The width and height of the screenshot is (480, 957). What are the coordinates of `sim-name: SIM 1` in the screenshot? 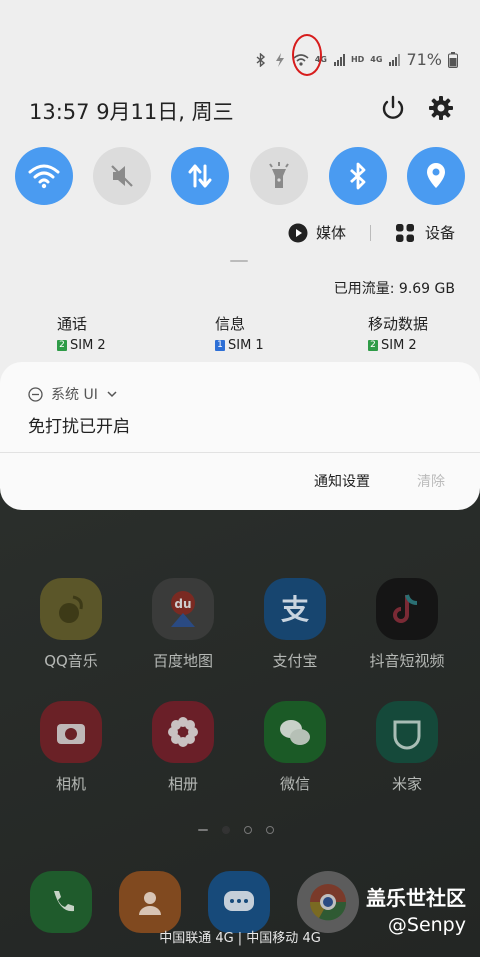 It's located at (246, 345).